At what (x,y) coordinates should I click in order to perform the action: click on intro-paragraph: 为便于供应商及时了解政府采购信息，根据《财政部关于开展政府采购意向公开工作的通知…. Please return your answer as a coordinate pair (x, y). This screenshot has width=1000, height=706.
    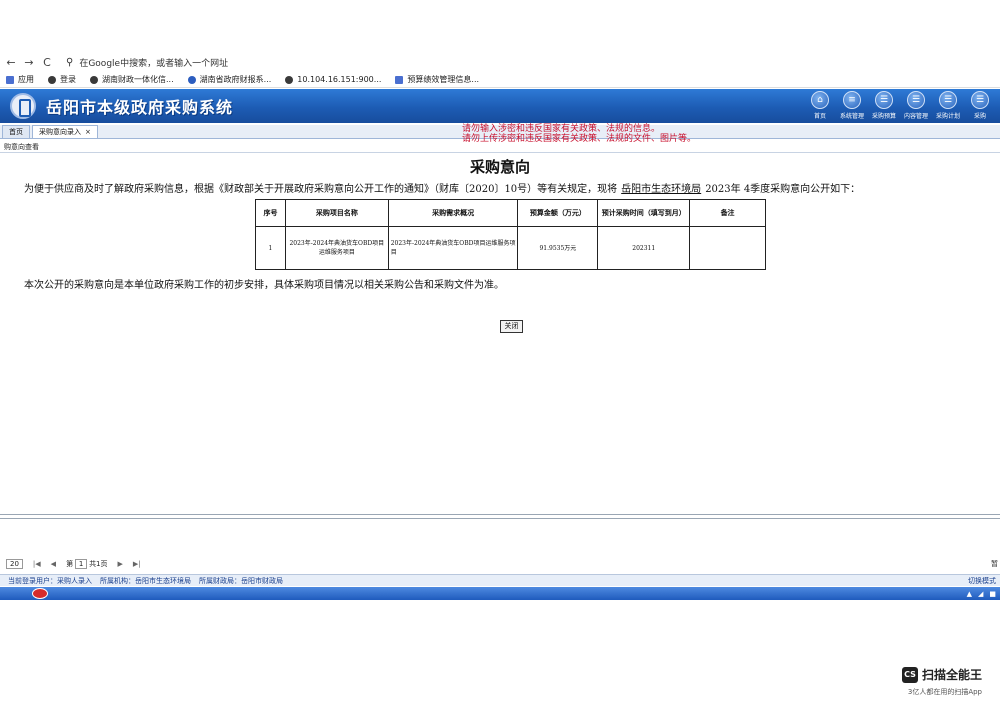
    Looking at the image, I should click on (442, 187).